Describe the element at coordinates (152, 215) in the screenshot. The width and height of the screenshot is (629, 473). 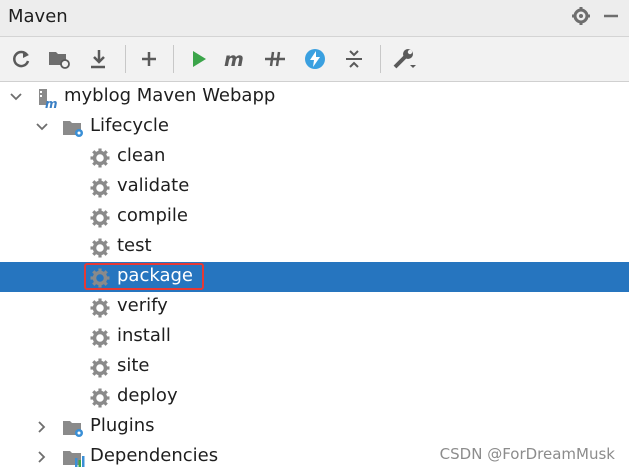
I see `goal-label: compile` at that location.